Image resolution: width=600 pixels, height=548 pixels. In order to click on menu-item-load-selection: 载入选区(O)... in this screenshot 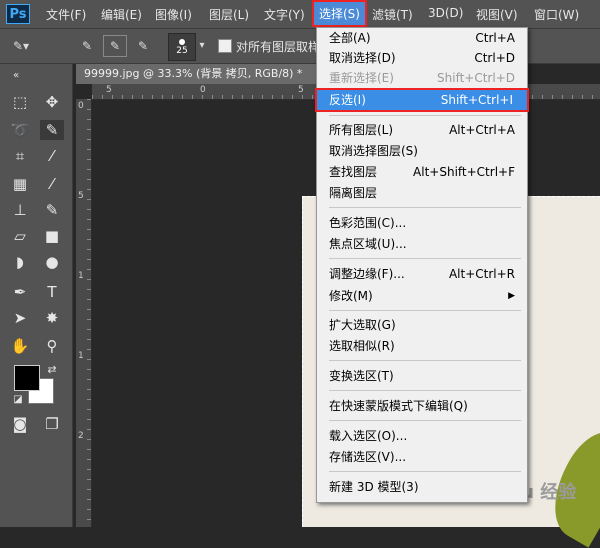, I will do `click(423, 436)`.